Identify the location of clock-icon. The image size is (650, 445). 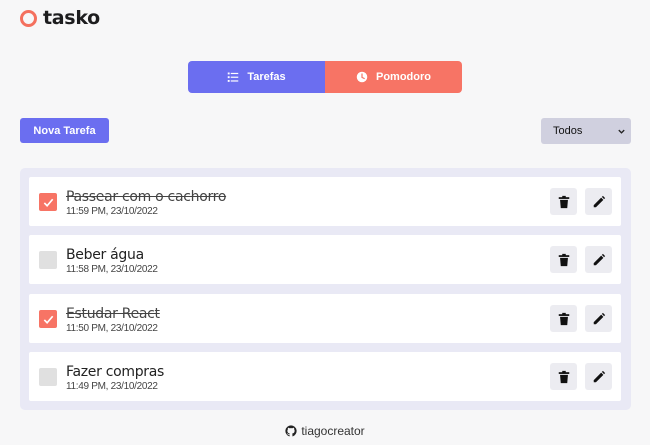
(362, 77).